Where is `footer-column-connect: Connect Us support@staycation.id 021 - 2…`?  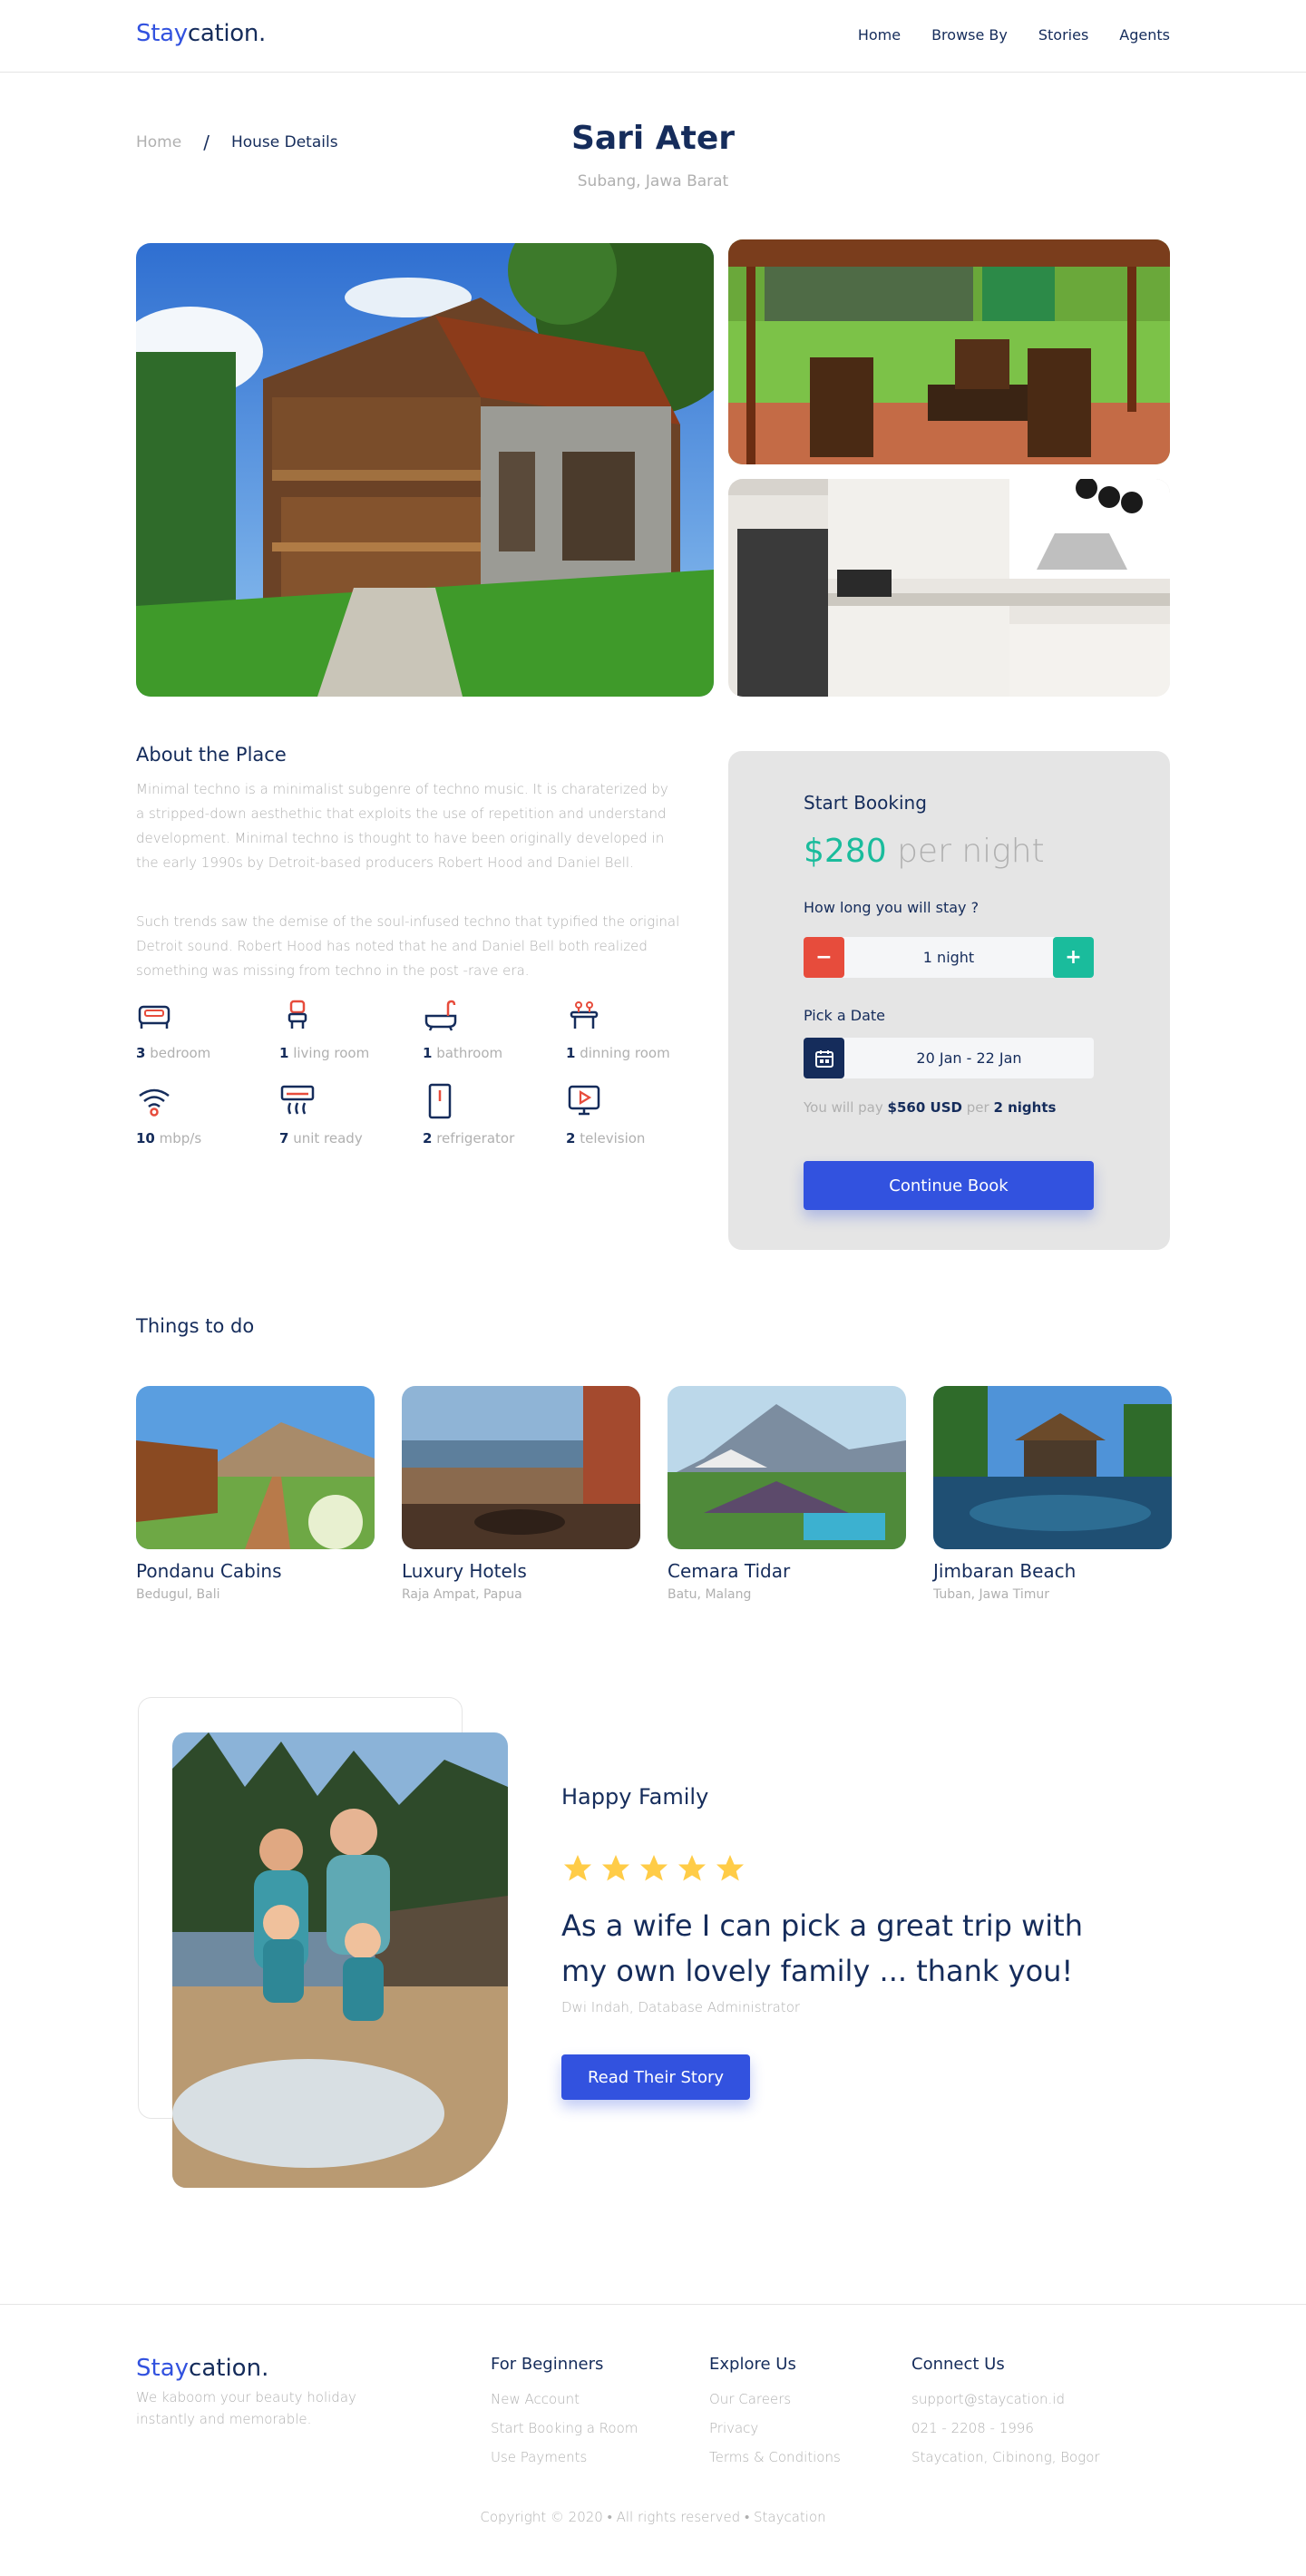 footer-column-connect: Connect Us support@staycation.id 021 - 2… is located at coordinates (1005, 2413).